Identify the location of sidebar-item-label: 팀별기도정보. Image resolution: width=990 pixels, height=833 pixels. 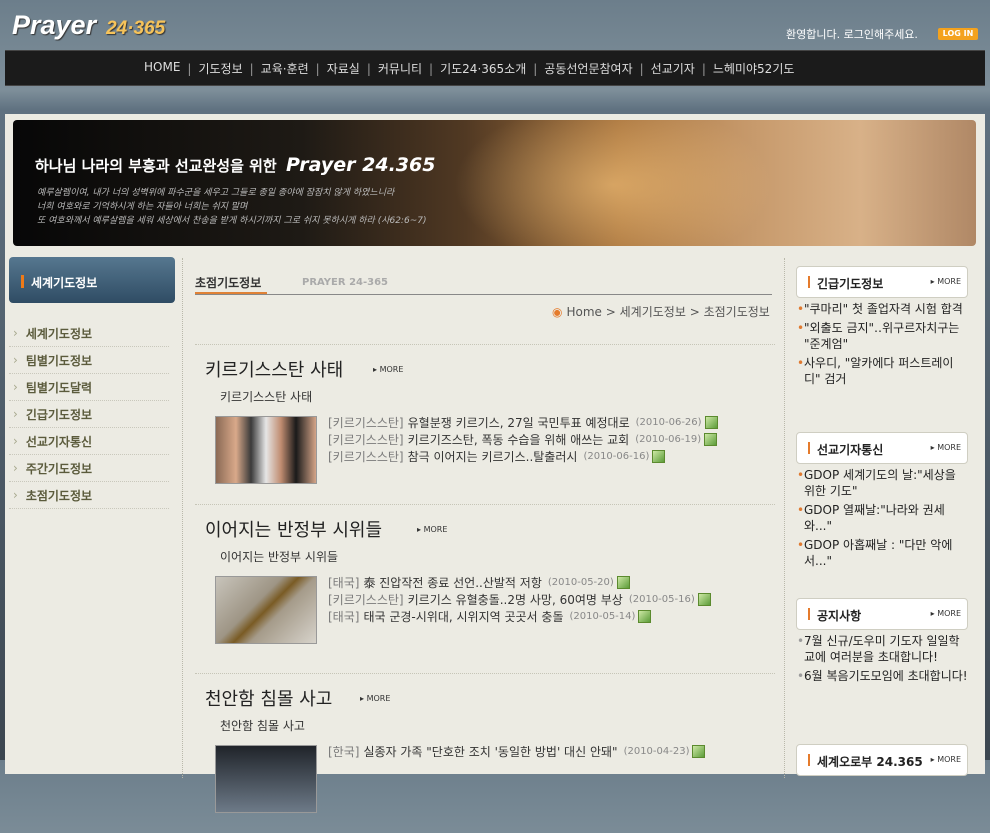
(59, 360).